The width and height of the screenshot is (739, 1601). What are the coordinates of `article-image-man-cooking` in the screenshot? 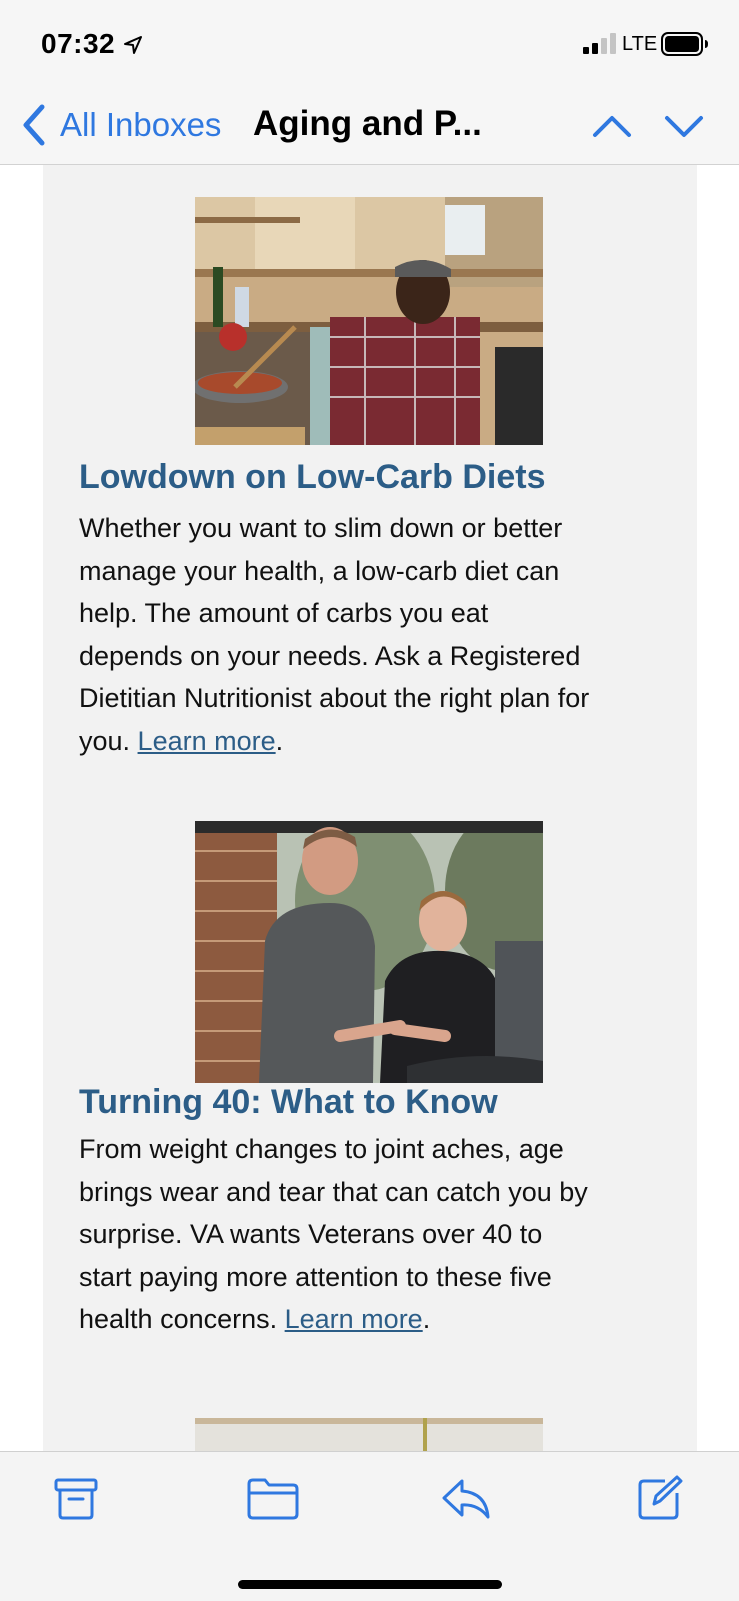 It's located at (369, 321).